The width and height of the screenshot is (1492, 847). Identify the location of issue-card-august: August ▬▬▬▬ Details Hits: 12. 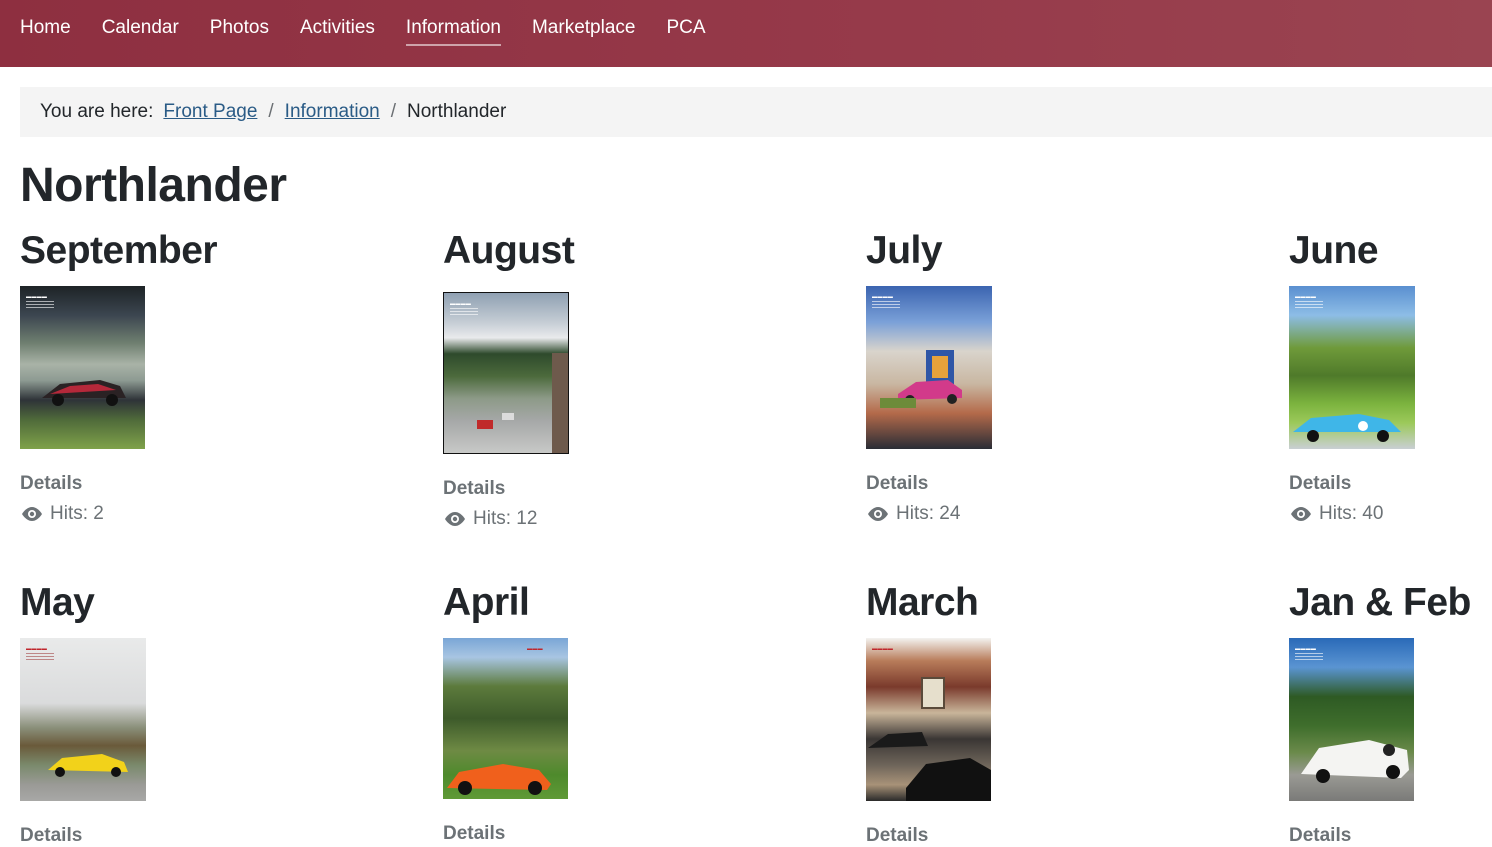
(643, 379).